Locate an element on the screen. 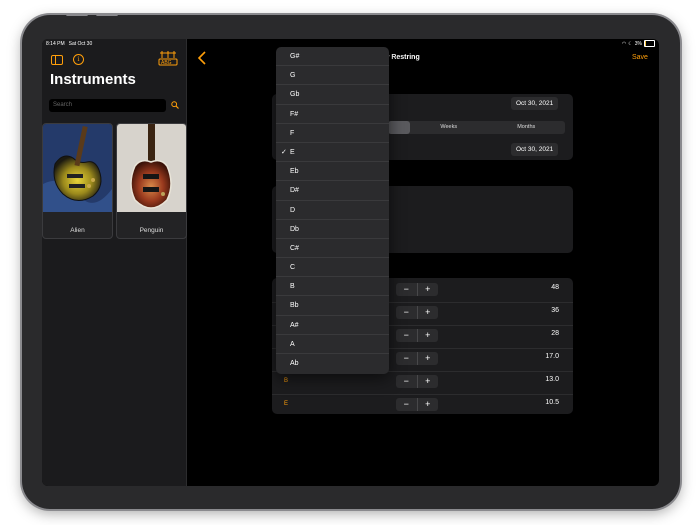  string-gauge: 10.5 is located at coordinates (552, 402).